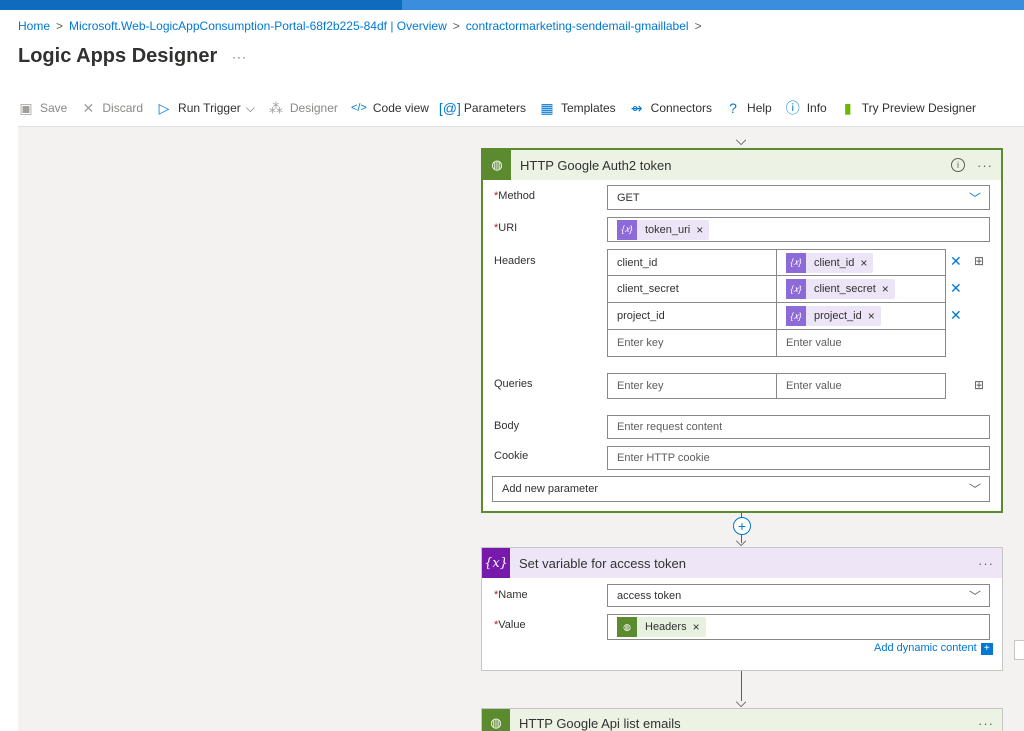 The width and height of the screenshot is (1024, 731). I want to click on http-list-emails-card: ◍ HTTP Google Api list emails ···, so click(742, 719).